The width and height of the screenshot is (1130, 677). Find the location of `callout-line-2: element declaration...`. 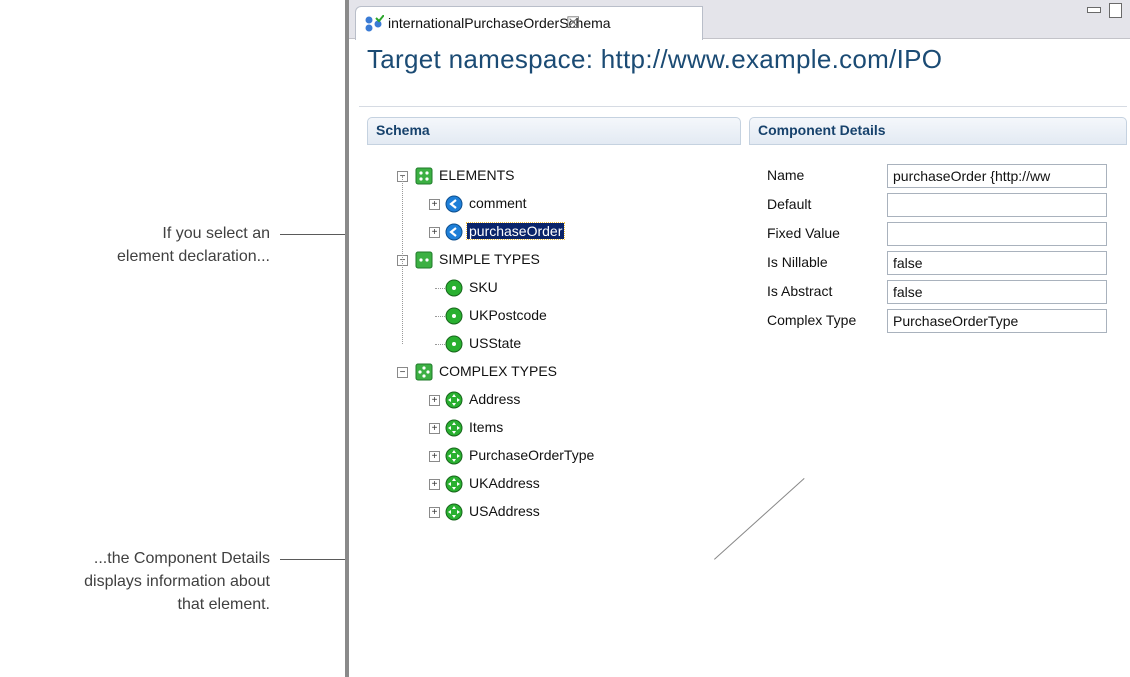

callout-line-2: element declaration... is located at coordinates (193, 256).